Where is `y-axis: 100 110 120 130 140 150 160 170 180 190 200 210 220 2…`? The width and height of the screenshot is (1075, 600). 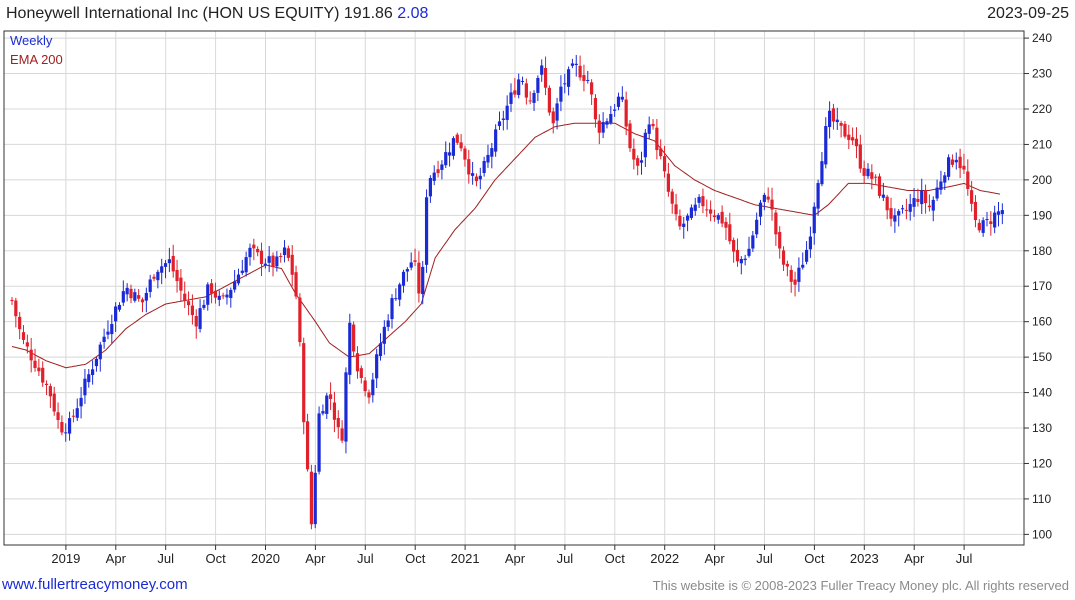 y-axis: 100 110 120 130 140 150 160 170 180 190 200 210 220 2… is located at coordinates (1038, 286).